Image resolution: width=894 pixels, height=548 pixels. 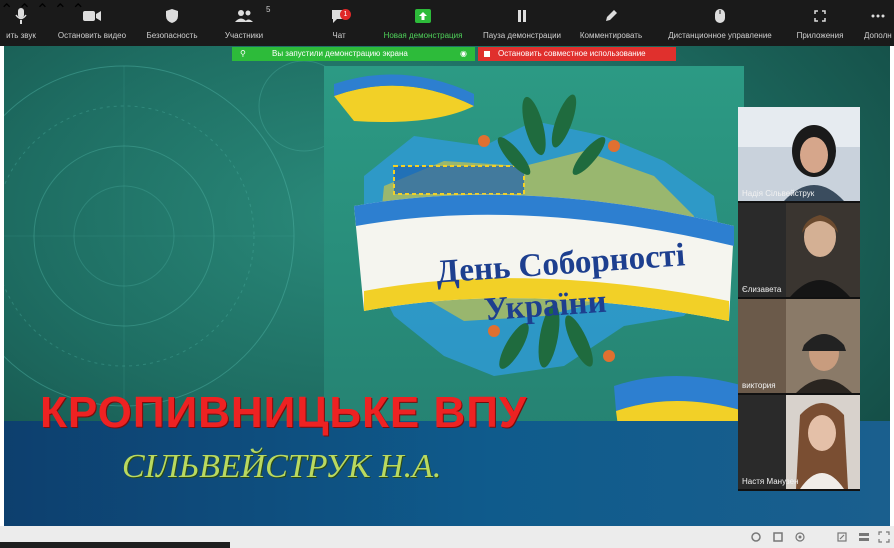 I want to click on more-icon, so click(x=878, y=16).